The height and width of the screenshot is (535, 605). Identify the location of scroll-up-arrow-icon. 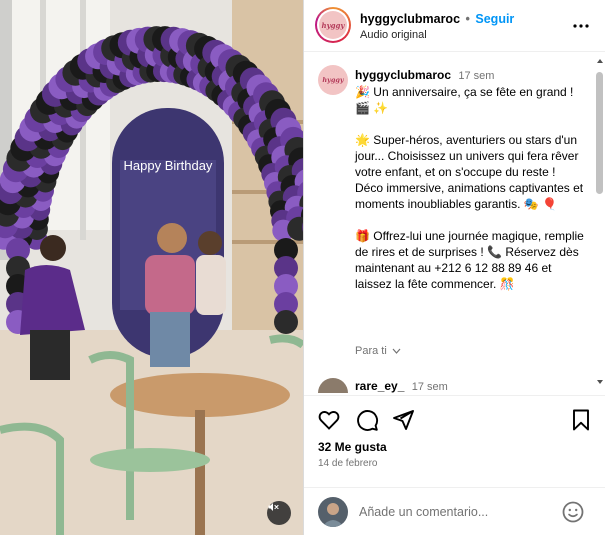
(600, 61).